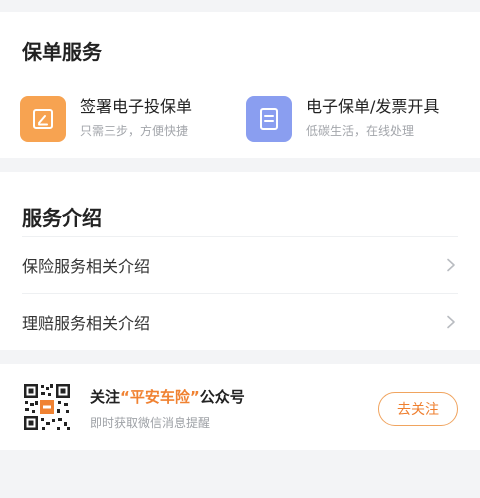 This screenshot has height=498, width=480. I want to click on sign-e-application-subtitle: 只需三步，方便快捷, so click(134, 131).